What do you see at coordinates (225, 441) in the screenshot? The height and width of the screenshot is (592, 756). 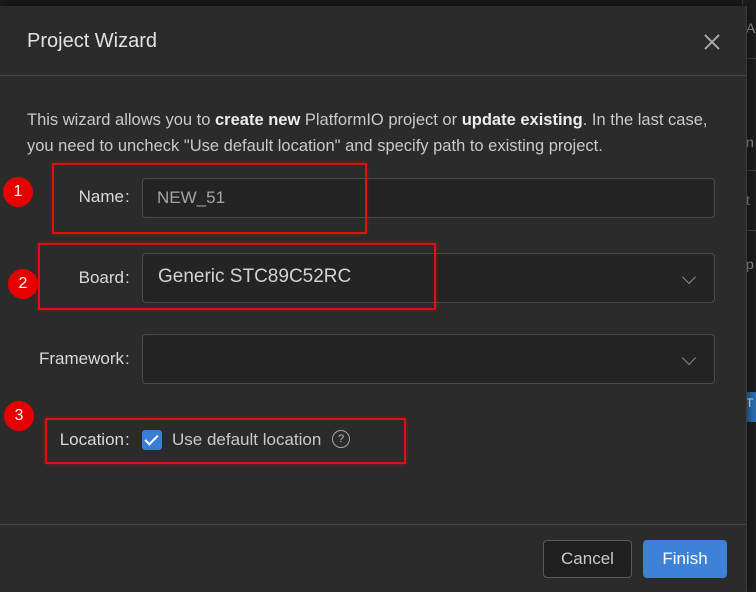 I see `annotation-box-location` at bounding box center [225, 441].